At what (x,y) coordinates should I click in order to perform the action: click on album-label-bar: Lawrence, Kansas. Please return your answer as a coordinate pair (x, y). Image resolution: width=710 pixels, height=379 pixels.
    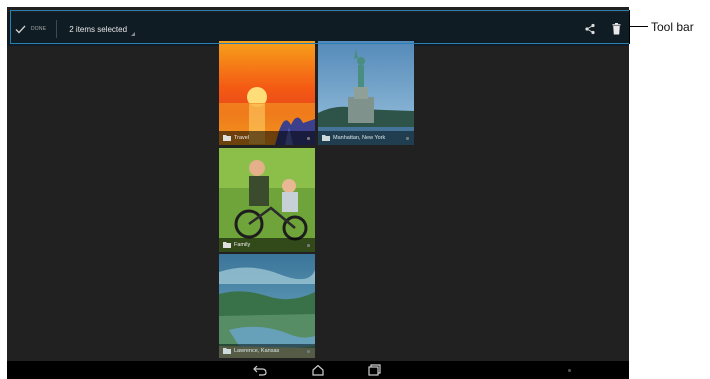
    Looking at the image, I should click on (267, 351).